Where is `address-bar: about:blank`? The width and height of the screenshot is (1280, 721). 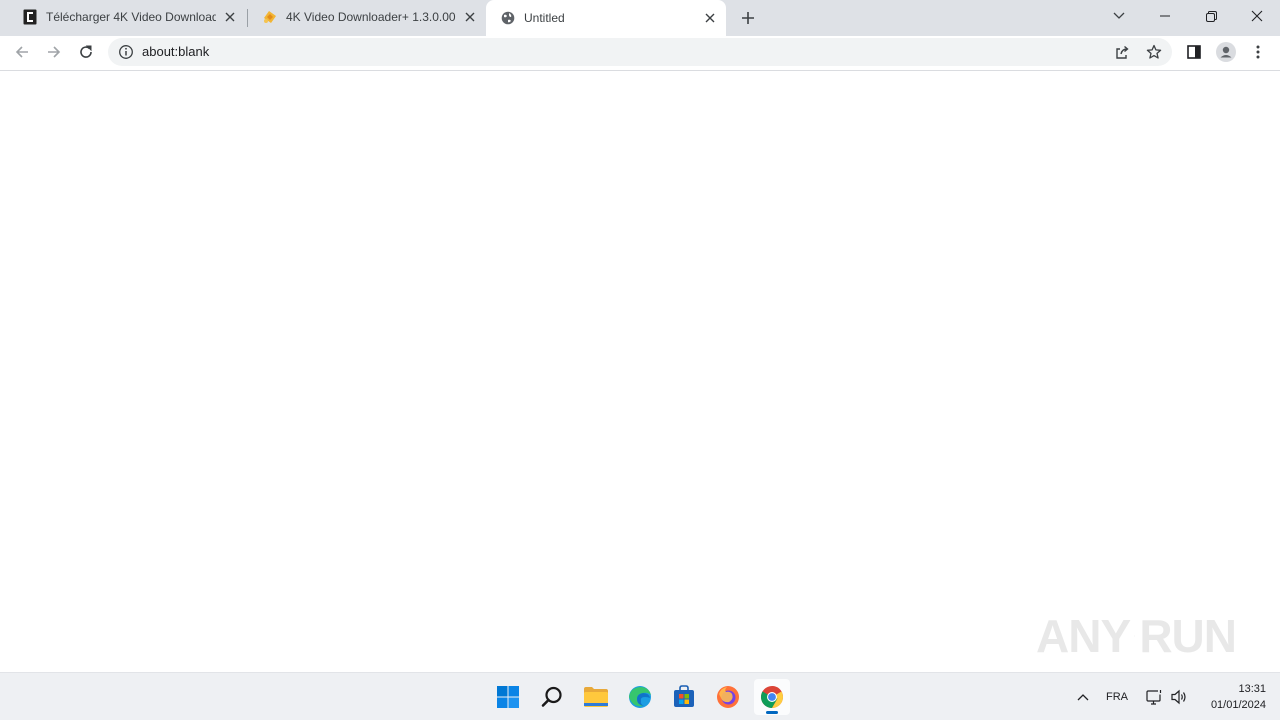
address-bar: about:blank is located at coordinates (640, 52).